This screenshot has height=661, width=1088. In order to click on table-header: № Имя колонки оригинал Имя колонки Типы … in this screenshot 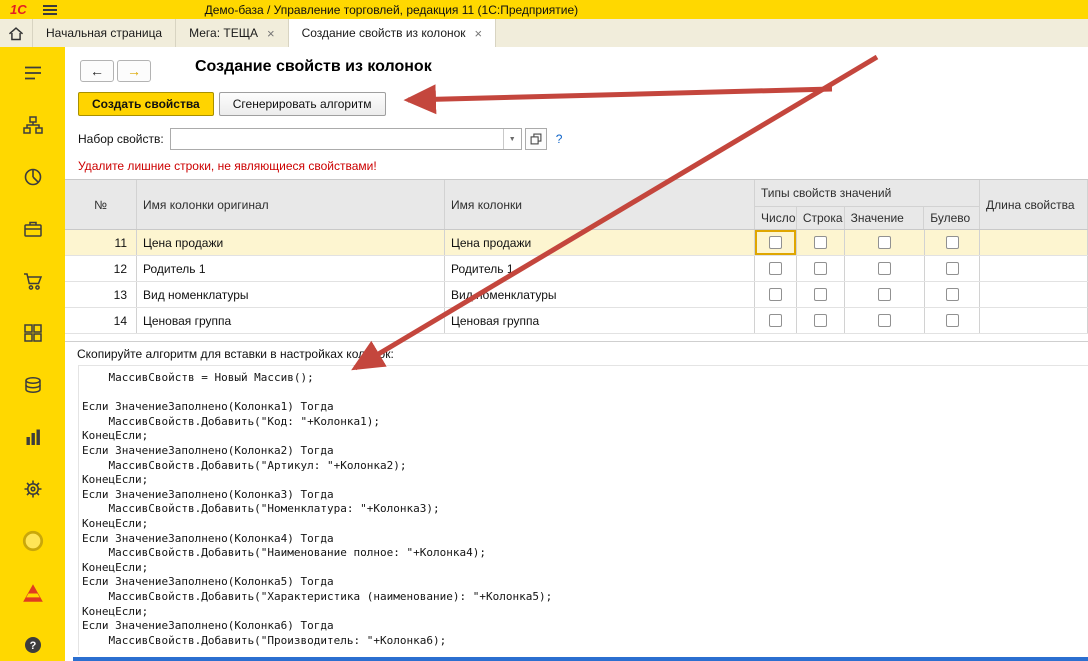, I will do `click(576, 204)`.